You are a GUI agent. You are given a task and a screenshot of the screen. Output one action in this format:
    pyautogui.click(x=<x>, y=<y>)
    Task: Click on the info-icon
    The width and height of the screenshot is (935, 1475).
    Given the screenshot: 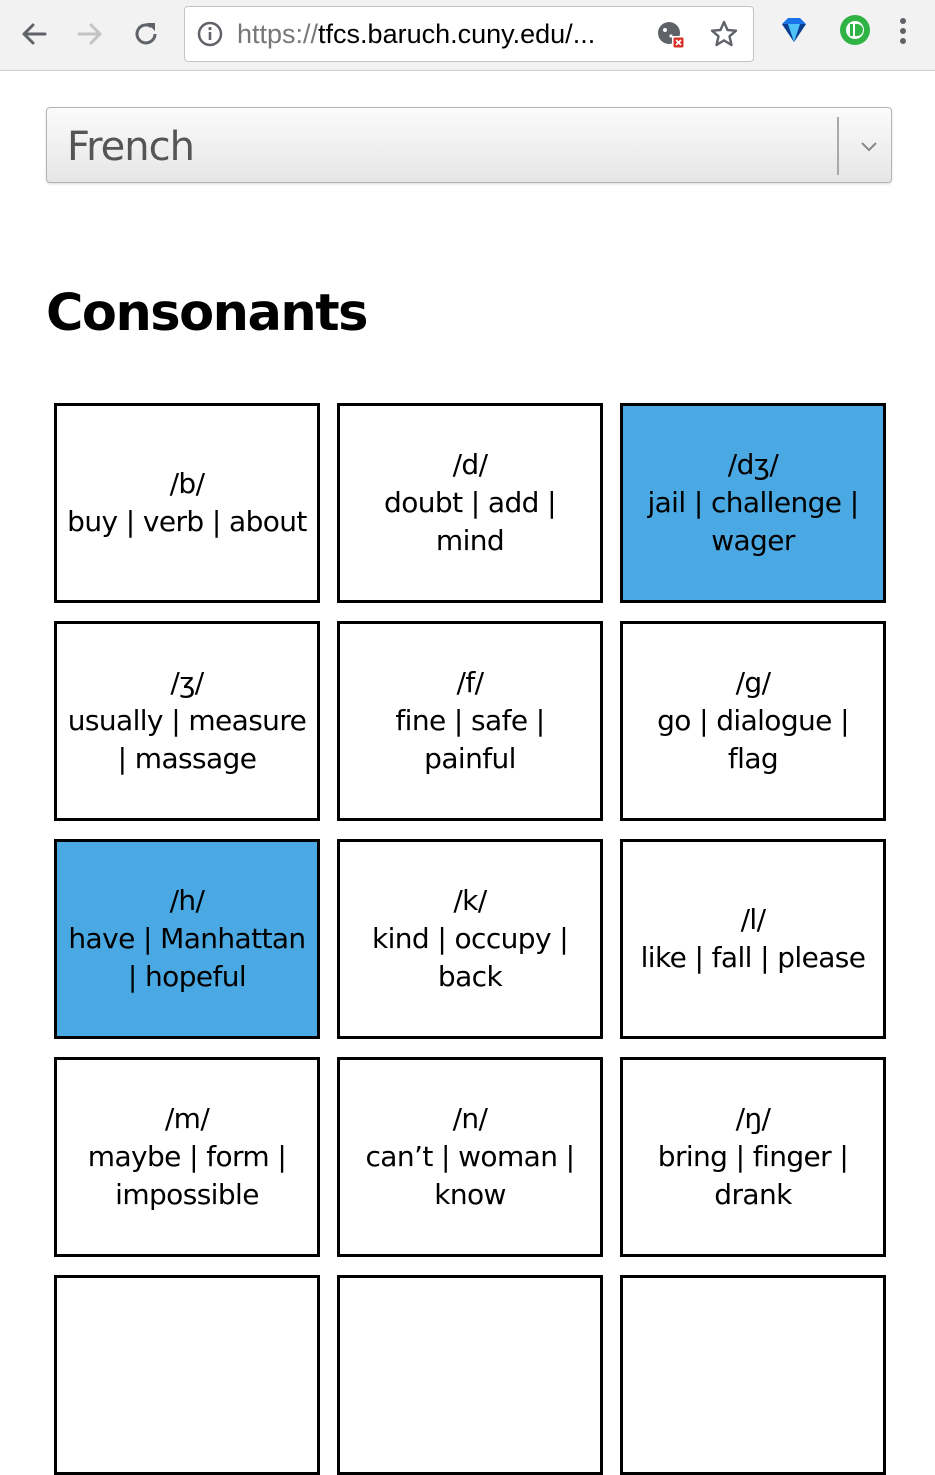 What is the action you would take?
    pyautogui.click(x=210, y=34)
    